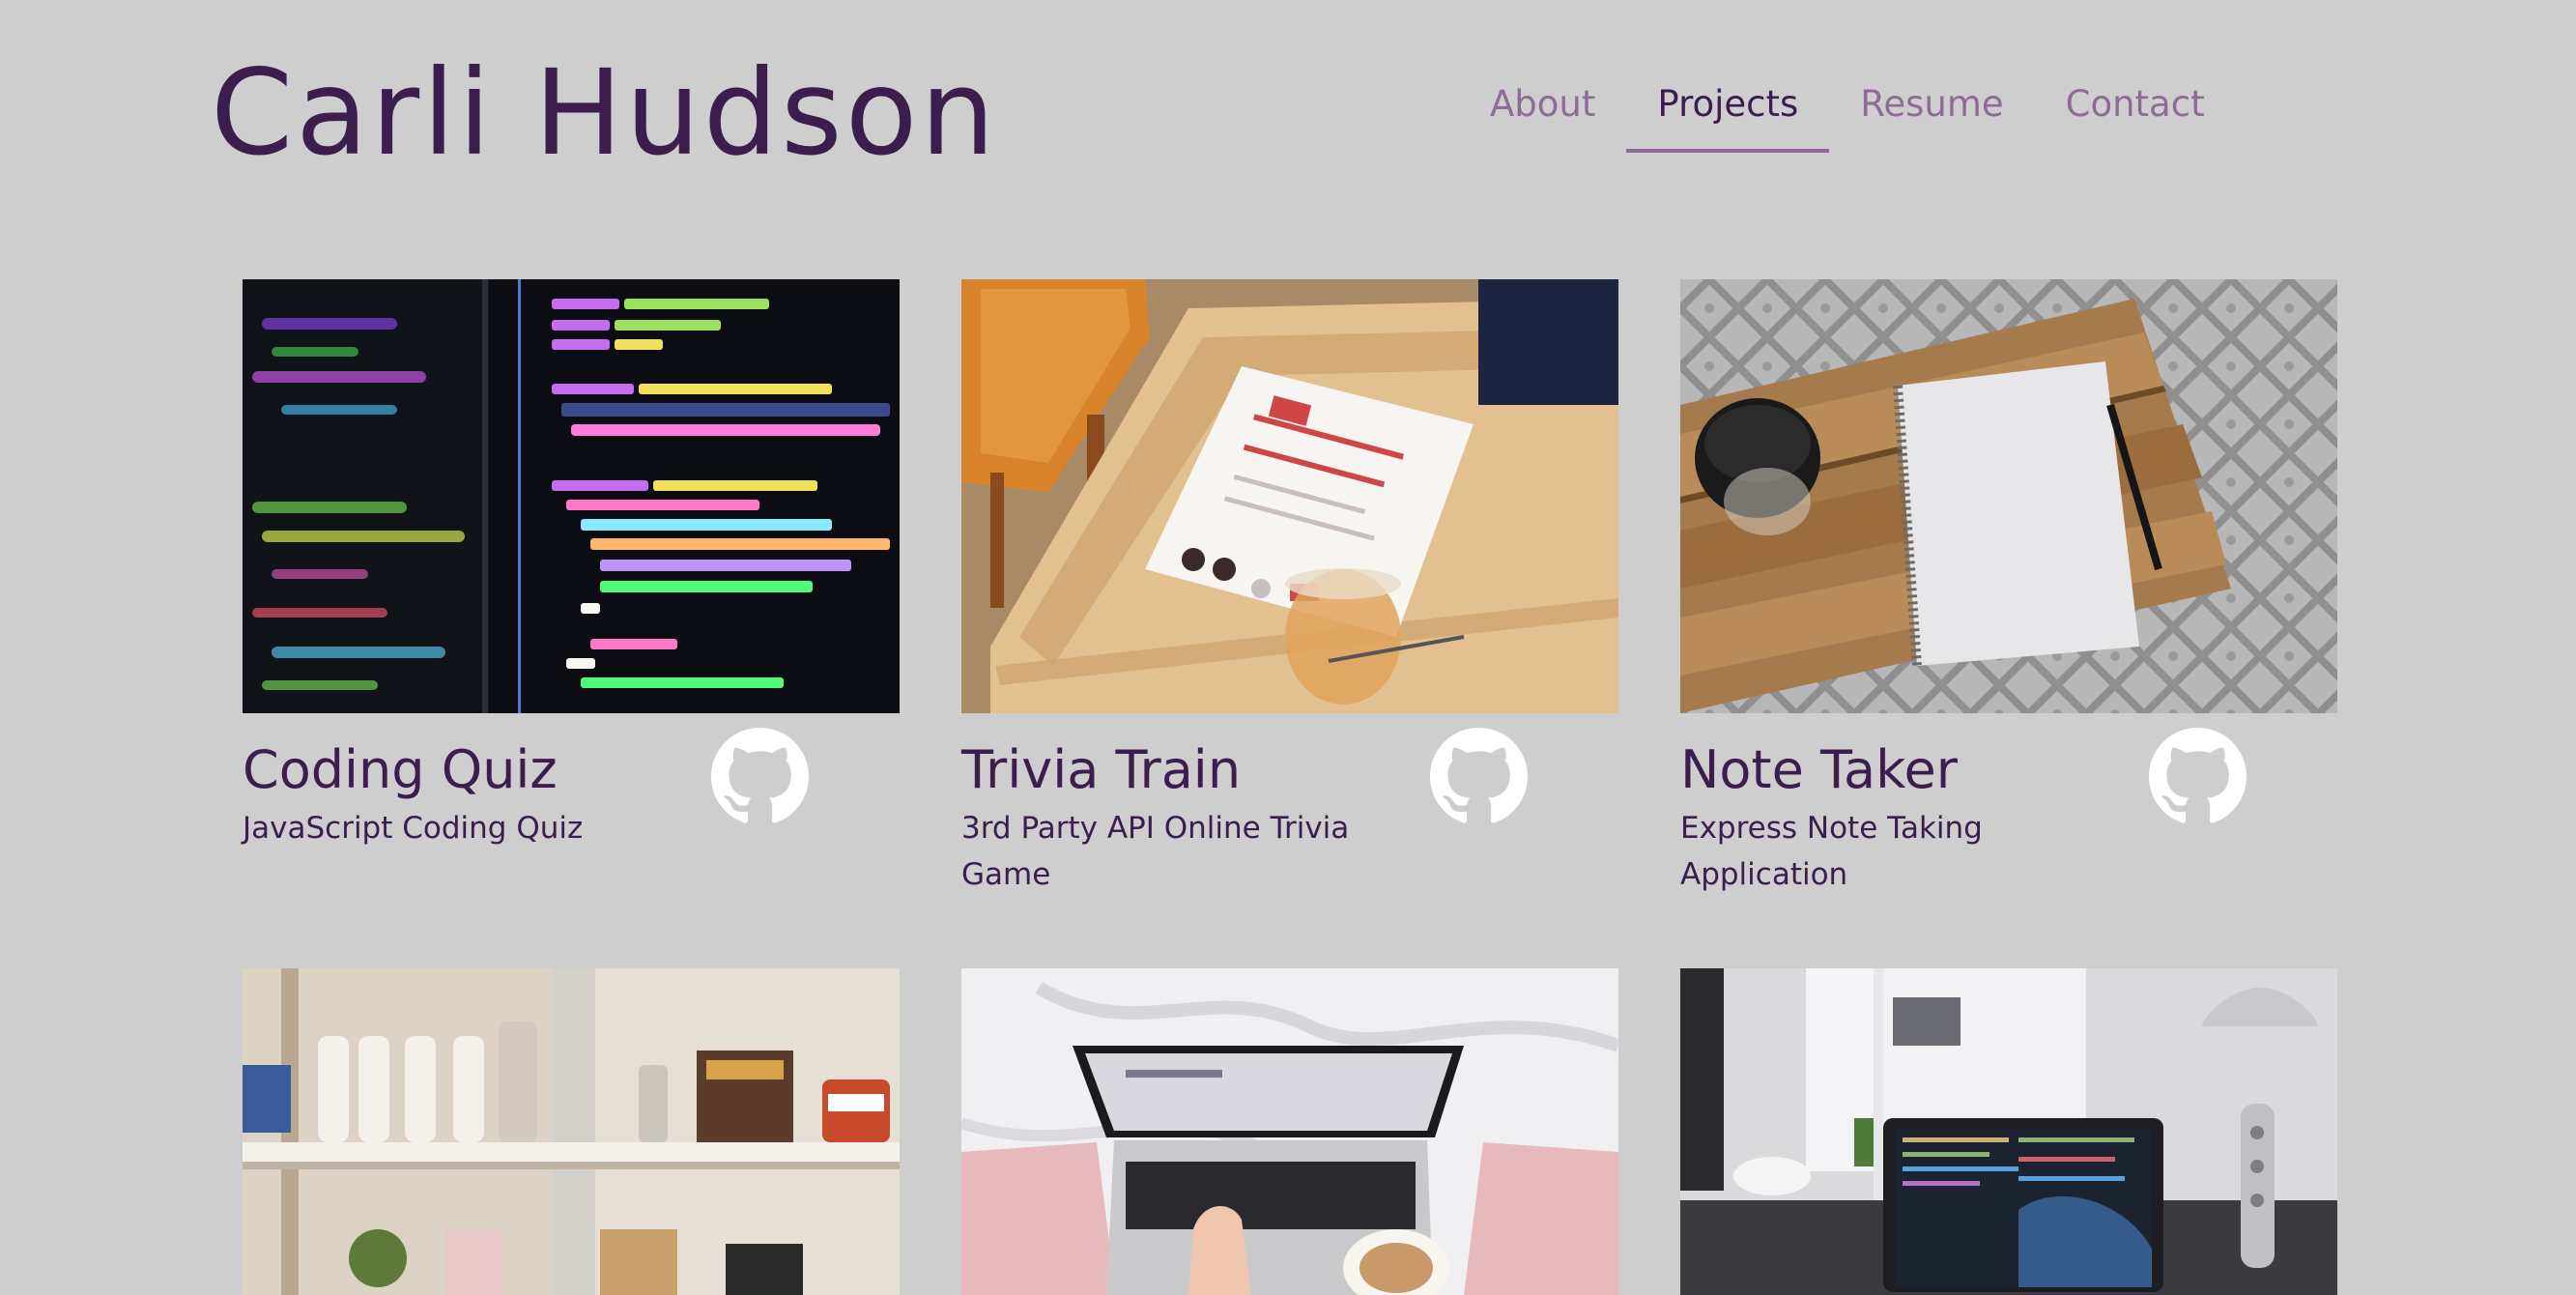  I want to click on project-image-code-on-monitor, so click(572, 496).